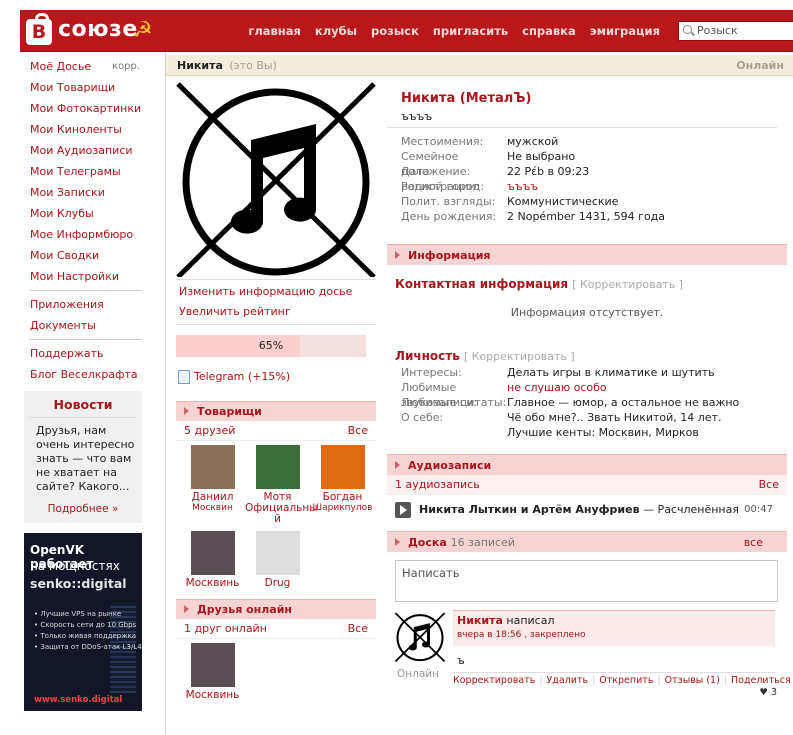  I want to click on menu-edit-short: корр., so click(126, 66).